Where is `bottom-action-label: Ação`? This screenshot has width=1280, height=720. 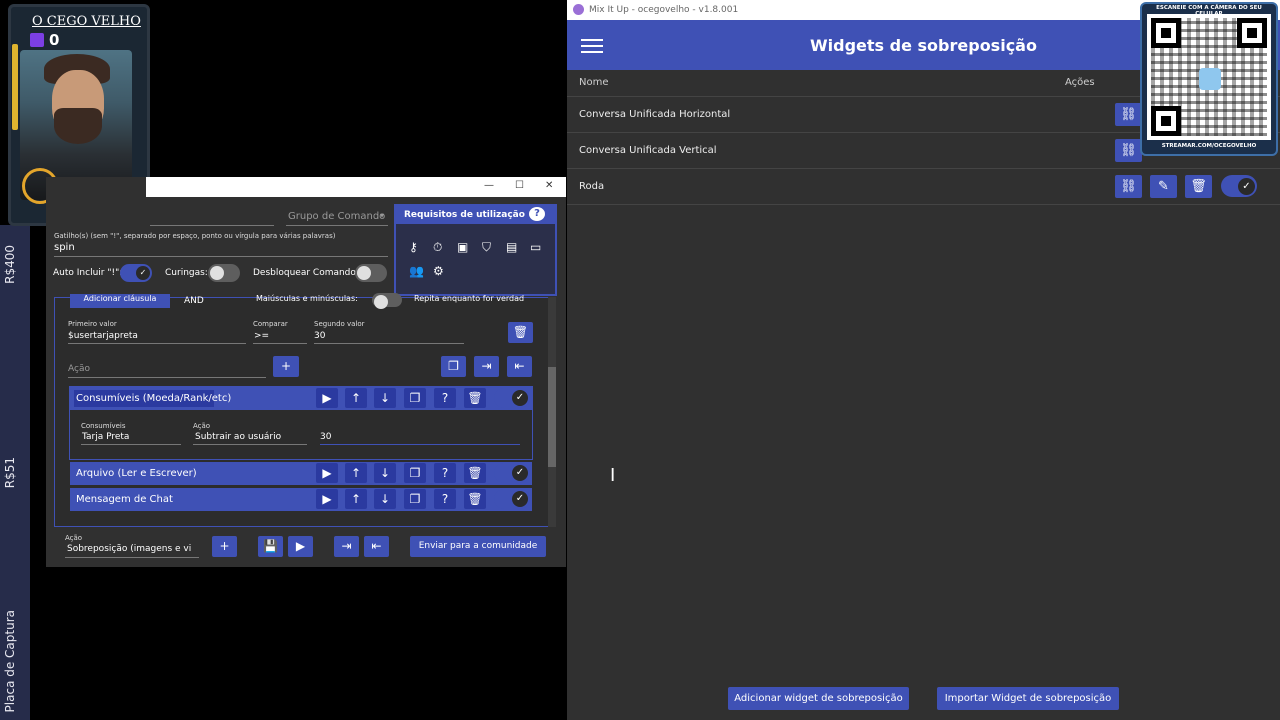
bottom-action-label: Ação is located at coordinates (74, 538).